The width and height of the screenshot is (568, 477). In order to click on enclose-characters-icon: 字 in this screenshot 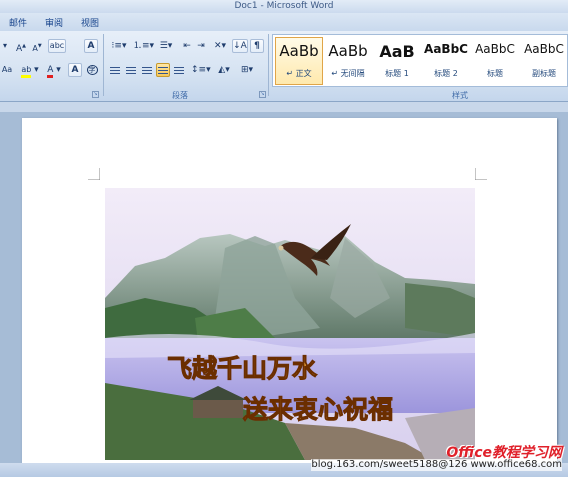, I will do `click(92, 70)`.